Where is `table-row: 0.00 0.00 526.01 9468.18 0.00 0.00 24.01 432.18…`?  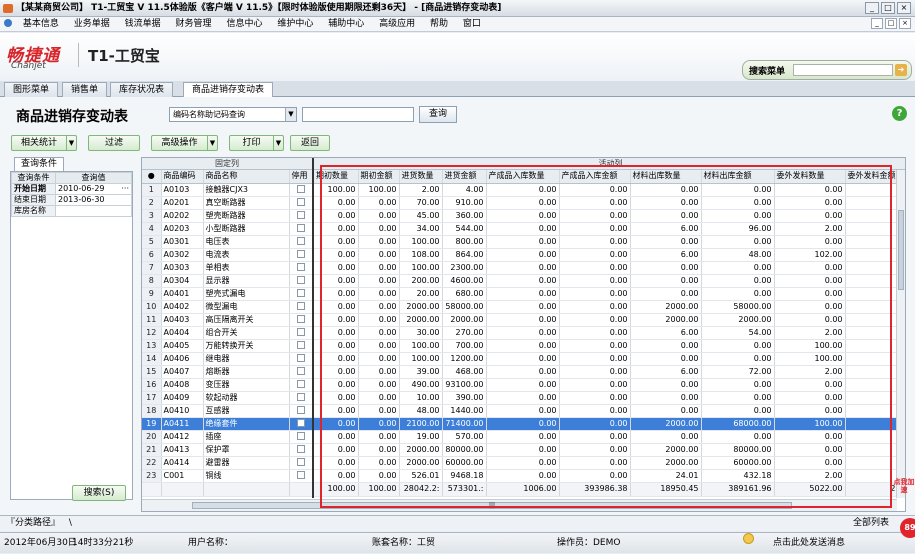
table-row: 0.00 0.00 526.01 9468.18 0.00 0.00 24.01 432.18… is located at coordinates (606, 476).